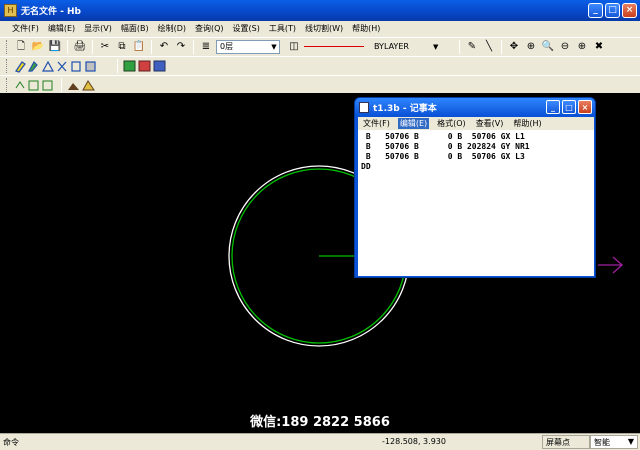 This screenshot has height=450, width=640. What do you see at coordinates (366, 166) in the screenshot?
I see `text-line: DD` at bounding box center [366, 166].